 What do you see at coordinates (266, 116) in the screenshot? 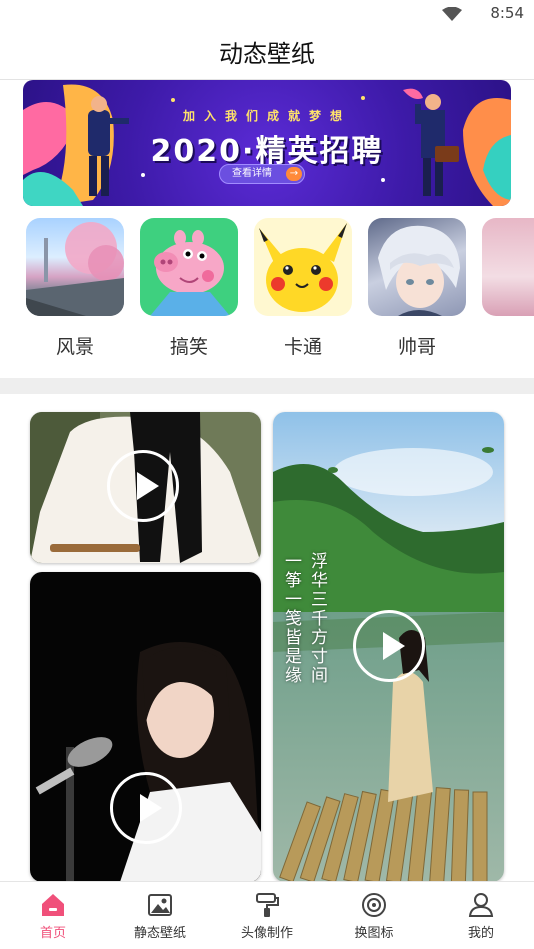
I see `banner-subtitle: 加入我们成就梦想` at bounding box center [266, 116].